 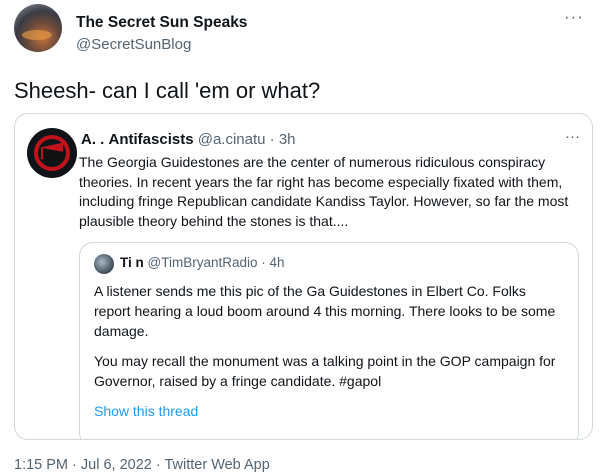 What do you see at coordinates (133, 44) in the screenshot?
I see `author-handle: @SecretSunBlog` at bounding box center [133, 44].